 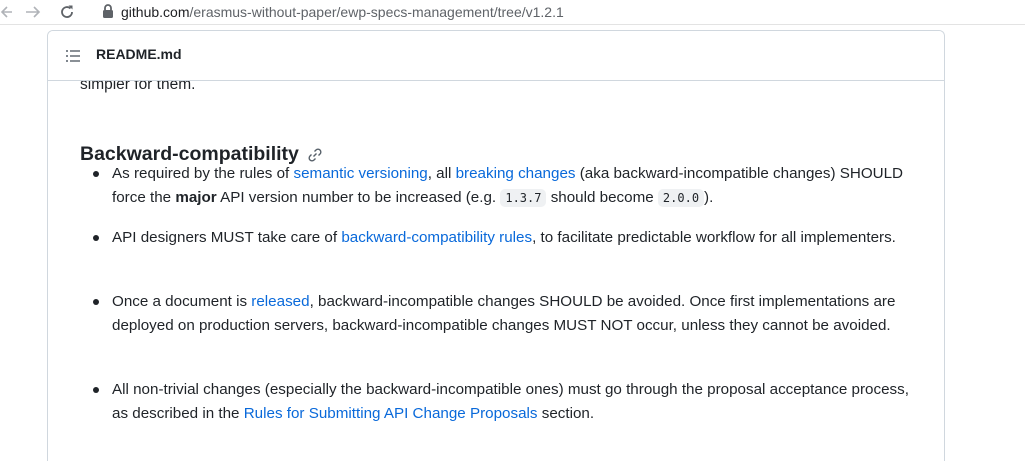 What do you see at coordinates (280, 301) in the screenshot?
I see `released-link: released` at bounding box center [280, 301].